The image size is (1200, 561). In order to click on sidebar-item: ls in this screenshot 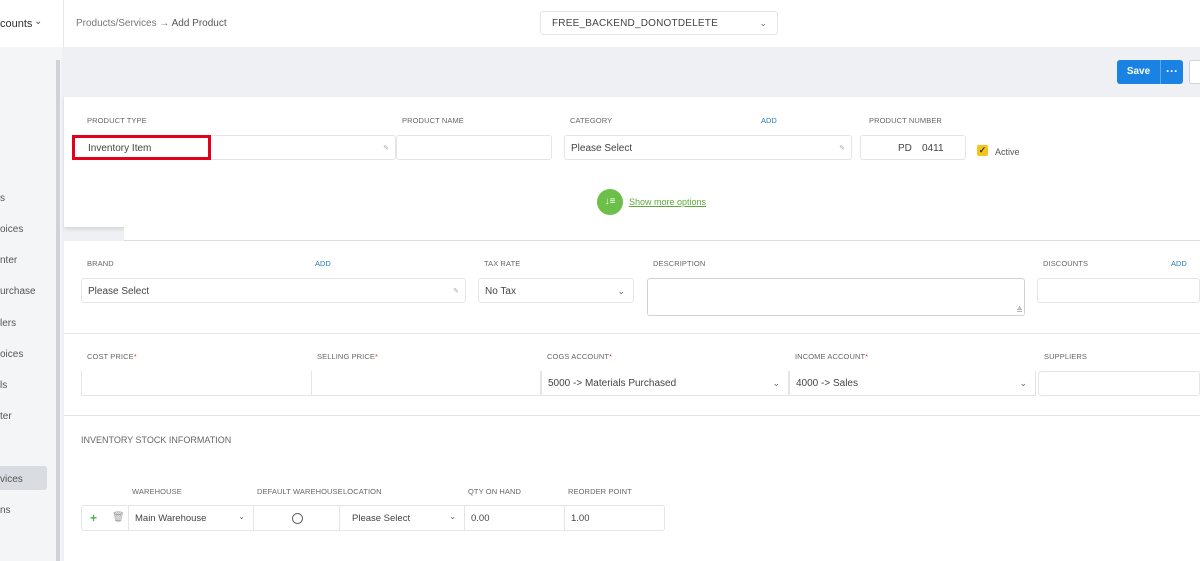, I will do `click(3, 385)`.